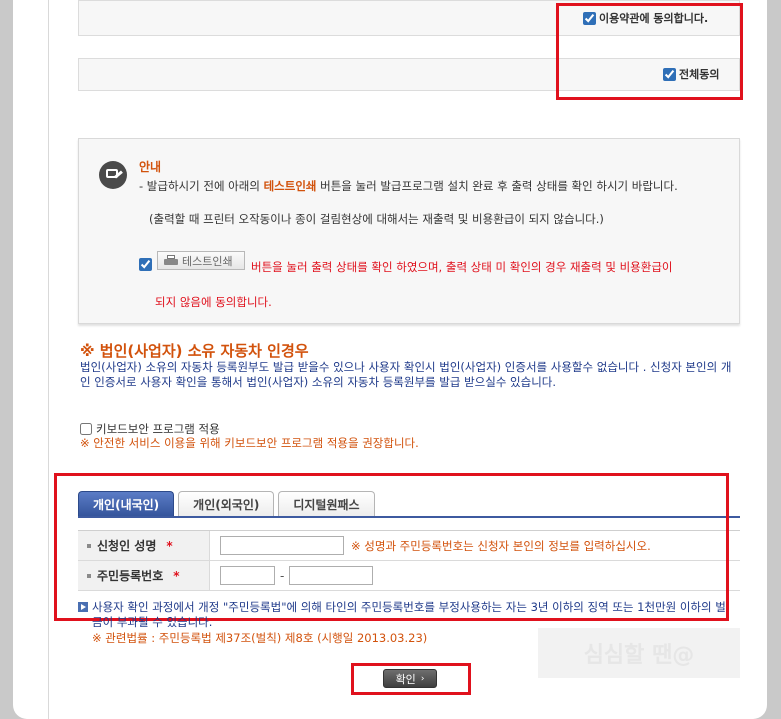  Describe the element at coordinates (639, 653) in the screenshot. I see `watermark: 심심할 땐@` at that location.